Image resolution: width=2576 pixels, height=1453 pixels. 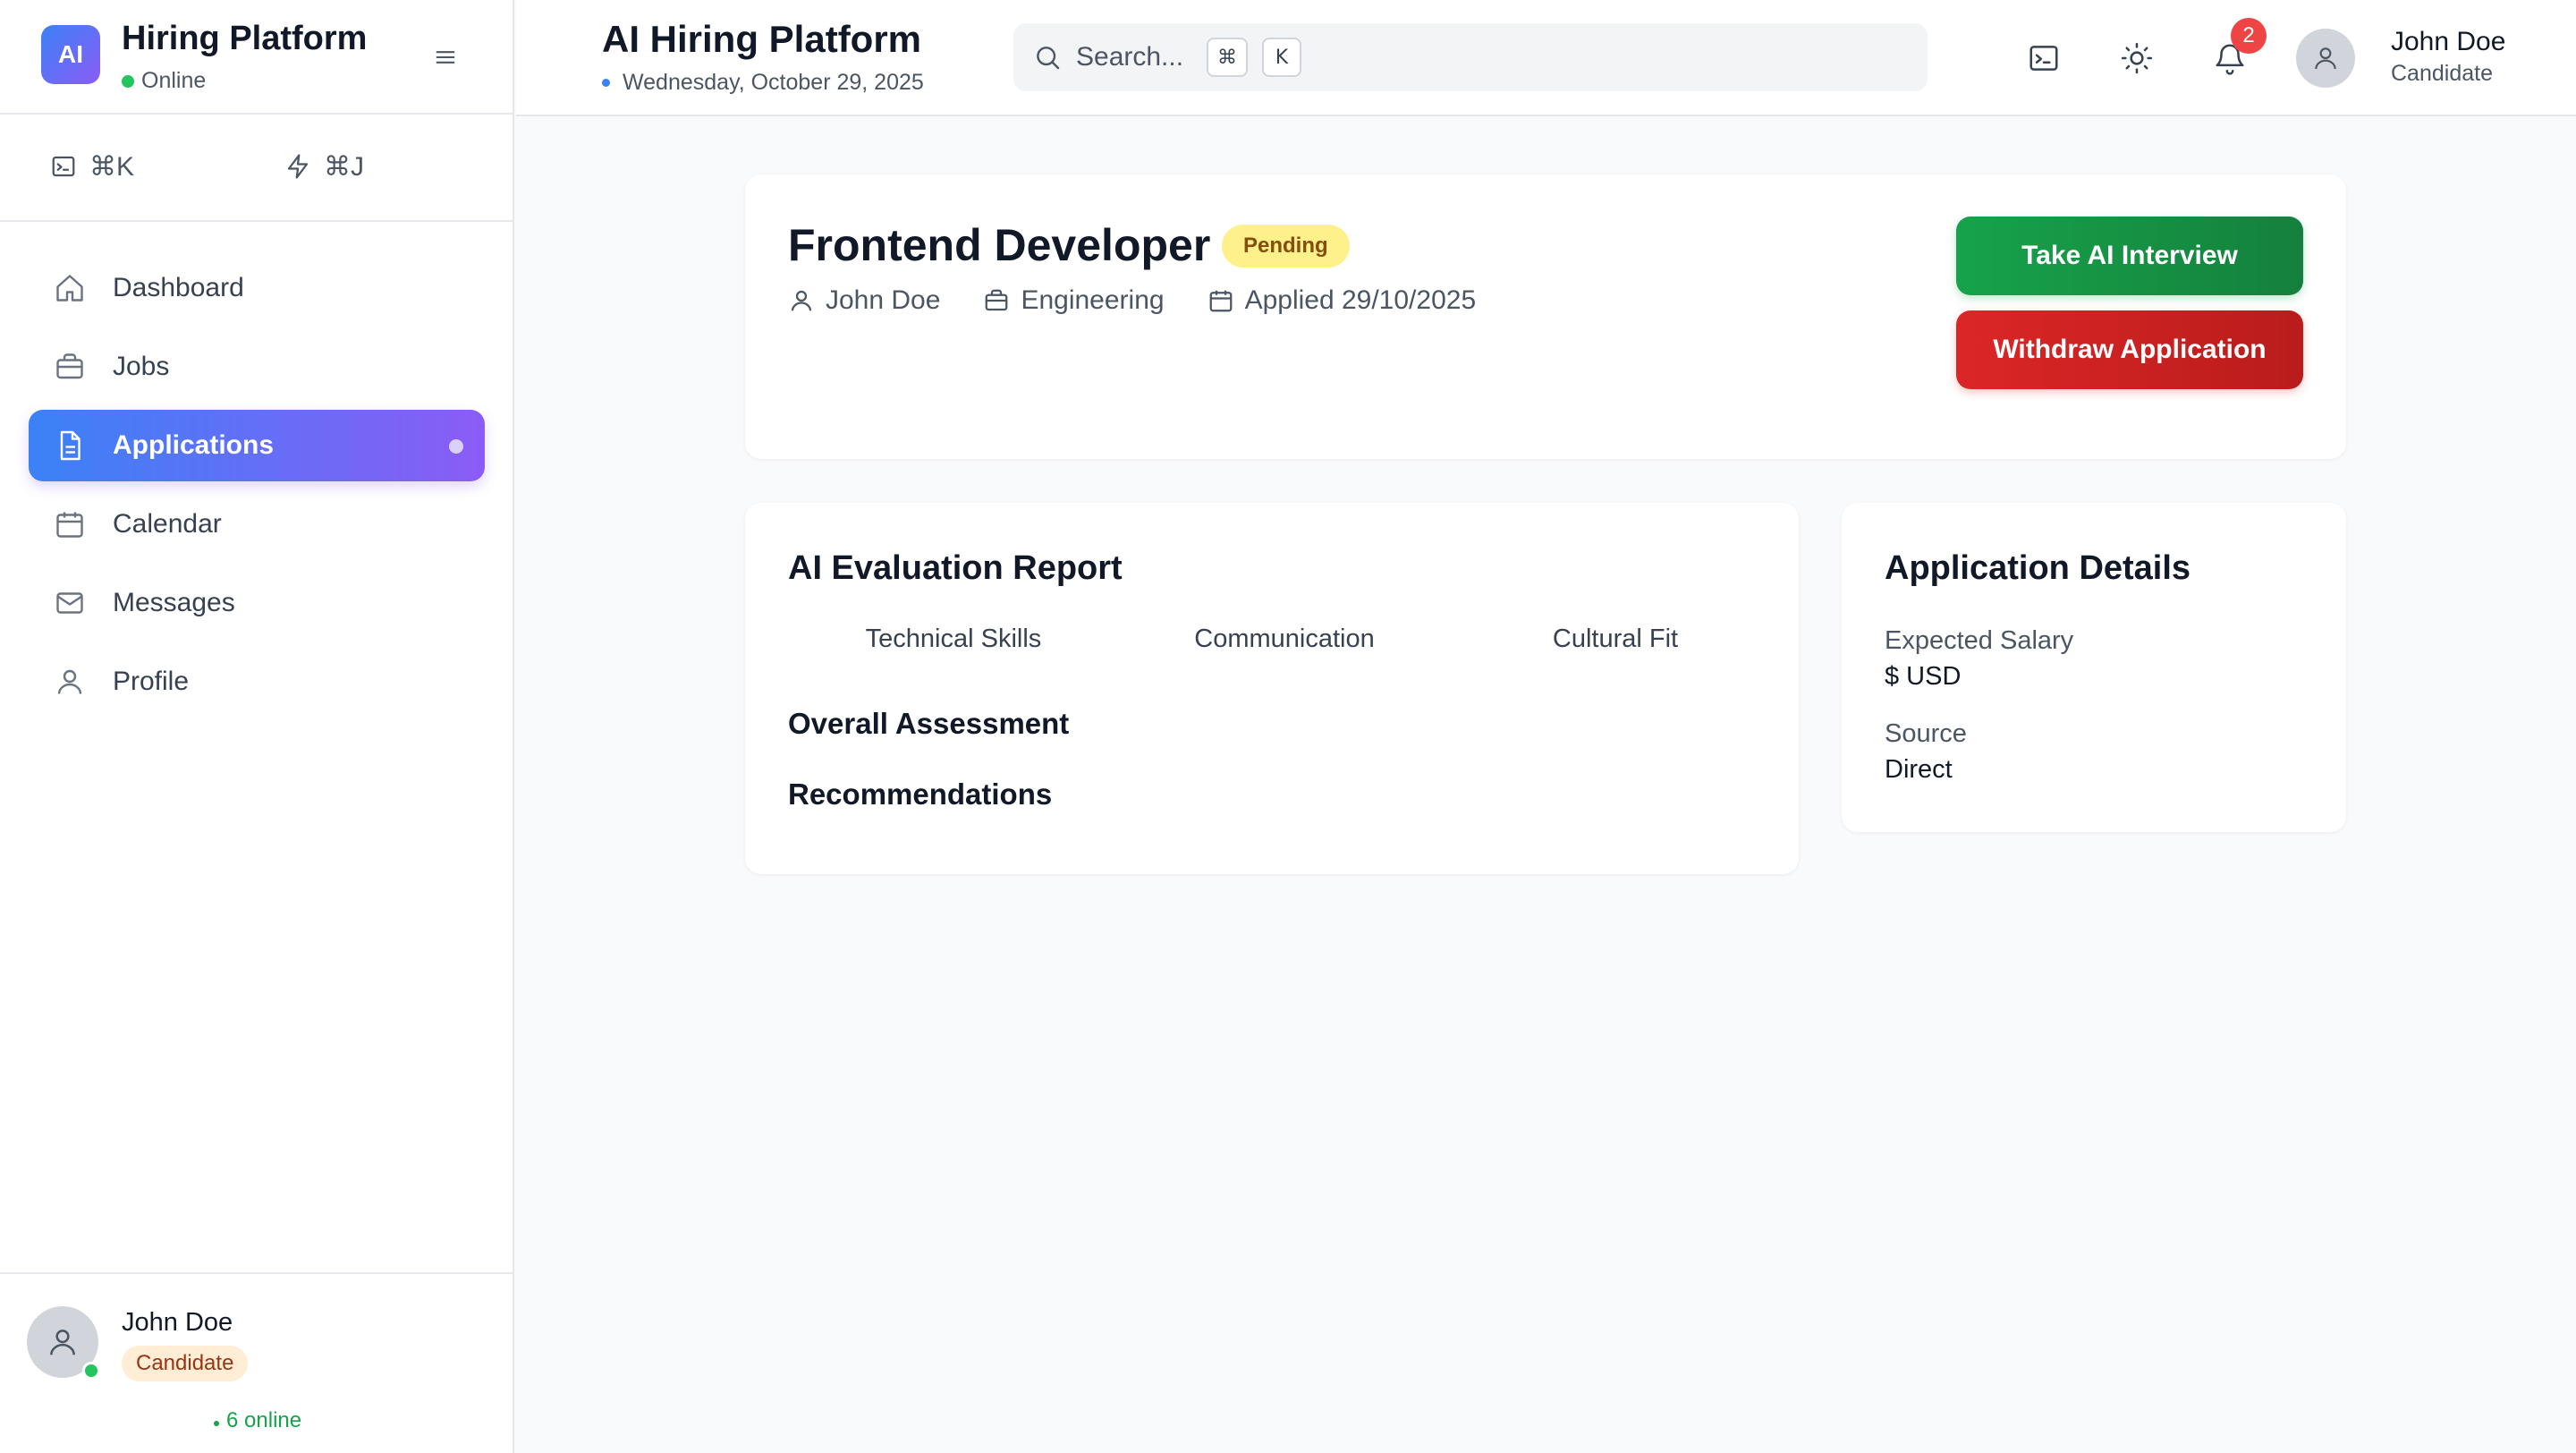 I want to click on category-communication: Communication, so click(x=1284, y=639).